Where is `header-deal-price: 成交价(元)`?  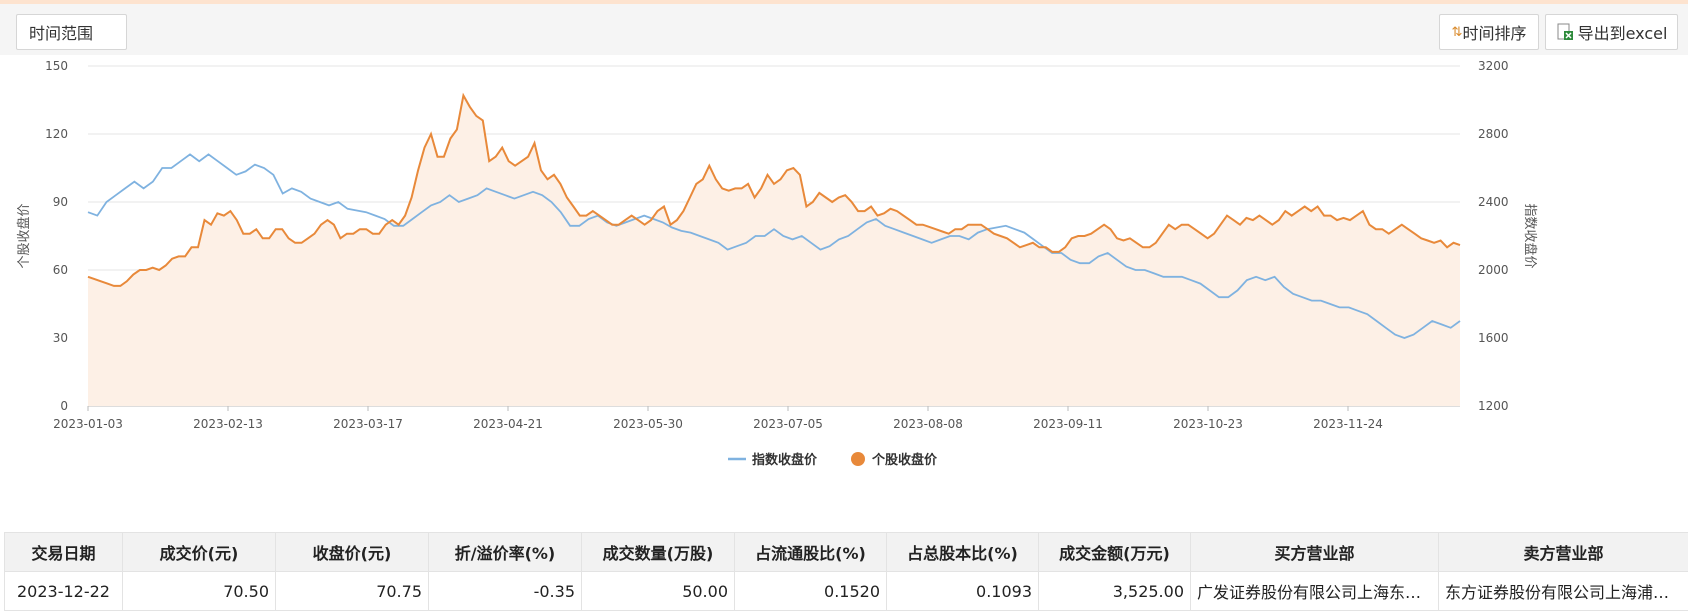
header-deal-price: 成交价(元) is located at coordinates (199, 552).